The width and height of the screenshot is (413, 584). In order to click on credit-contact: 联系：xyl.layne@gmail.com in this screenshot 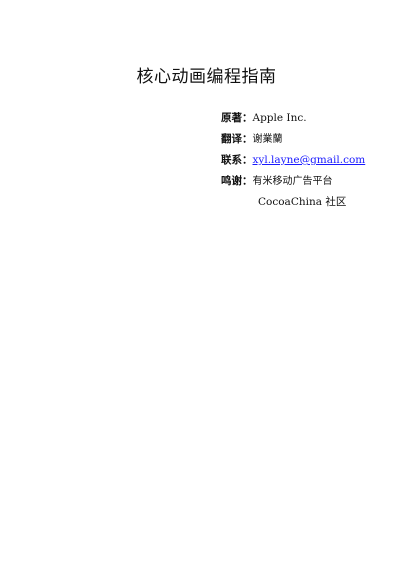, I will do `click(316, 160)`.